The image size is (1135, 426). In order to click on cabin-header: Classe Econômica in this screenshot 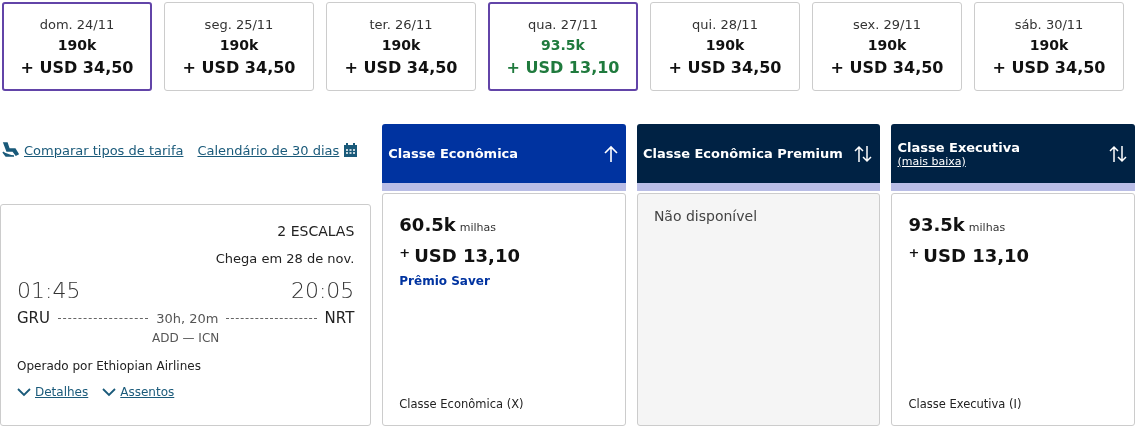, I will do `click(504, 157)`.